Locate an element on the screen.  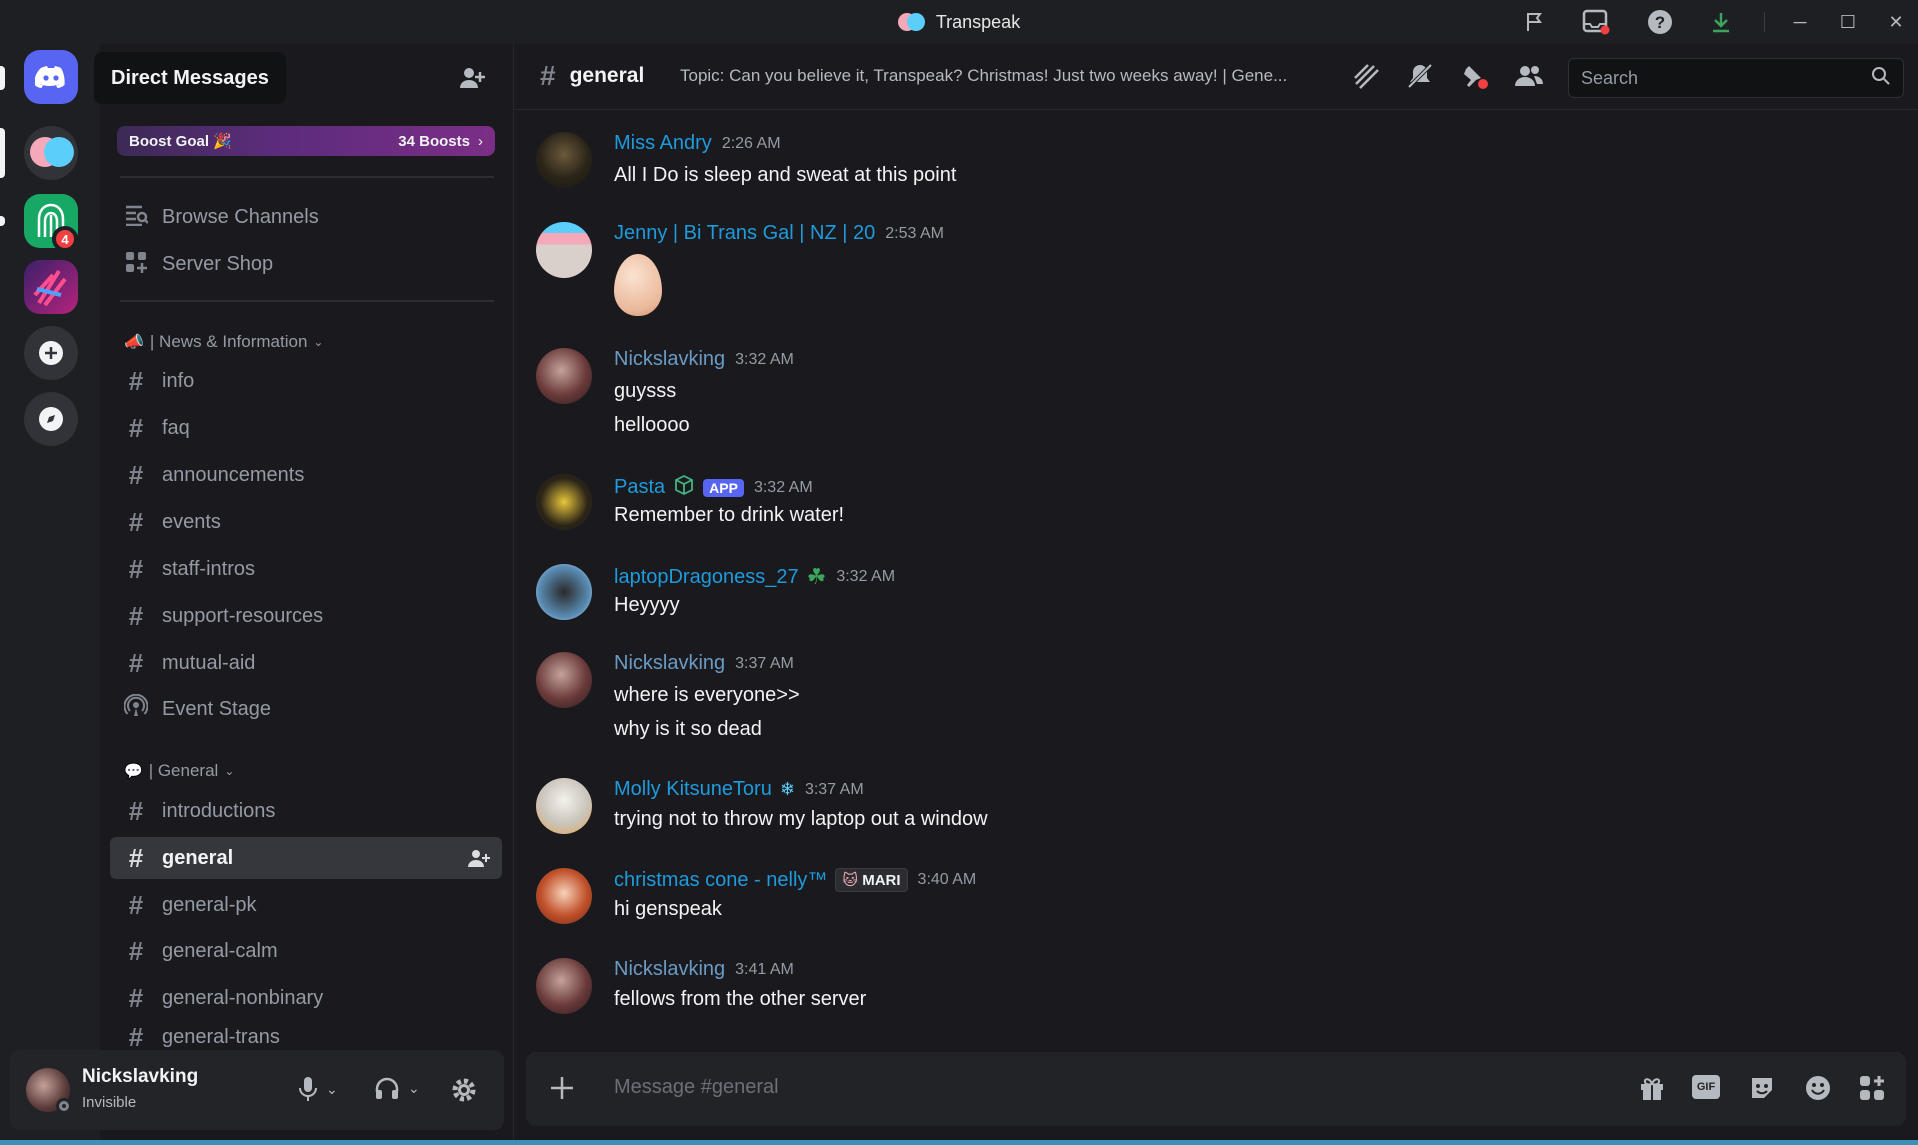
rail-indicator is located at coordinates (2, 78).